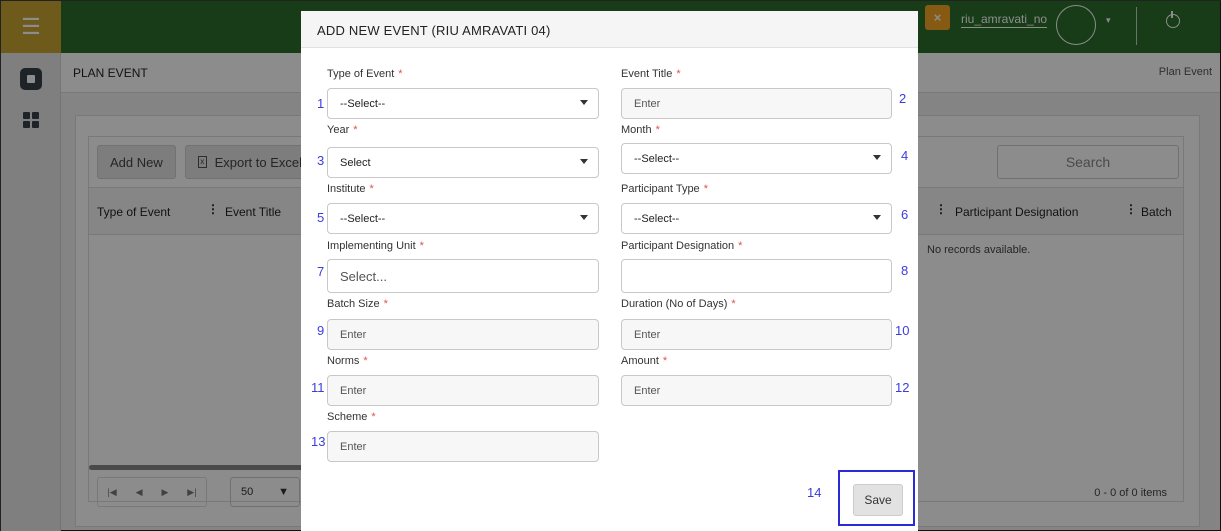 The width and height of the screenshot is (1221, 531). What do you see at coordinates (905, 214) in the screenshot?
I see `field-number-marker: 6` at bounding box center [905, 214].